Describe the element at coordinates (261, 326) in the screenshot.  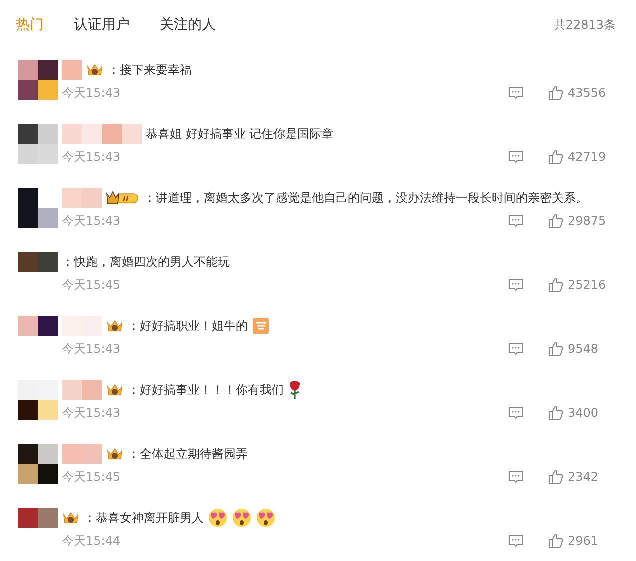
I see `praise-sticker-icon` at that location.